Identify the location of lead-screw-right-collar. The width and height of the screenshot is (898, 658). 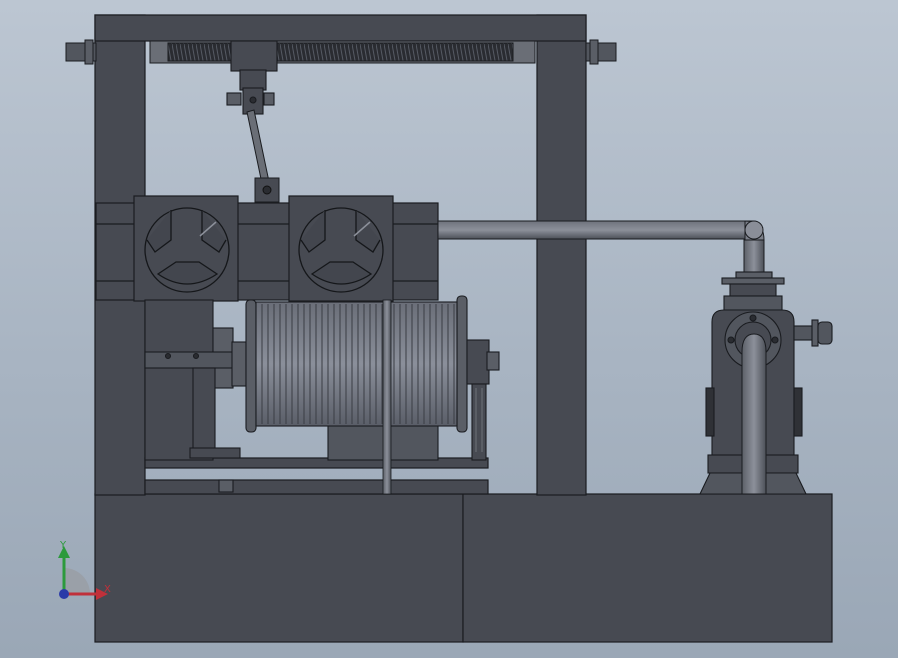
(594, 52).